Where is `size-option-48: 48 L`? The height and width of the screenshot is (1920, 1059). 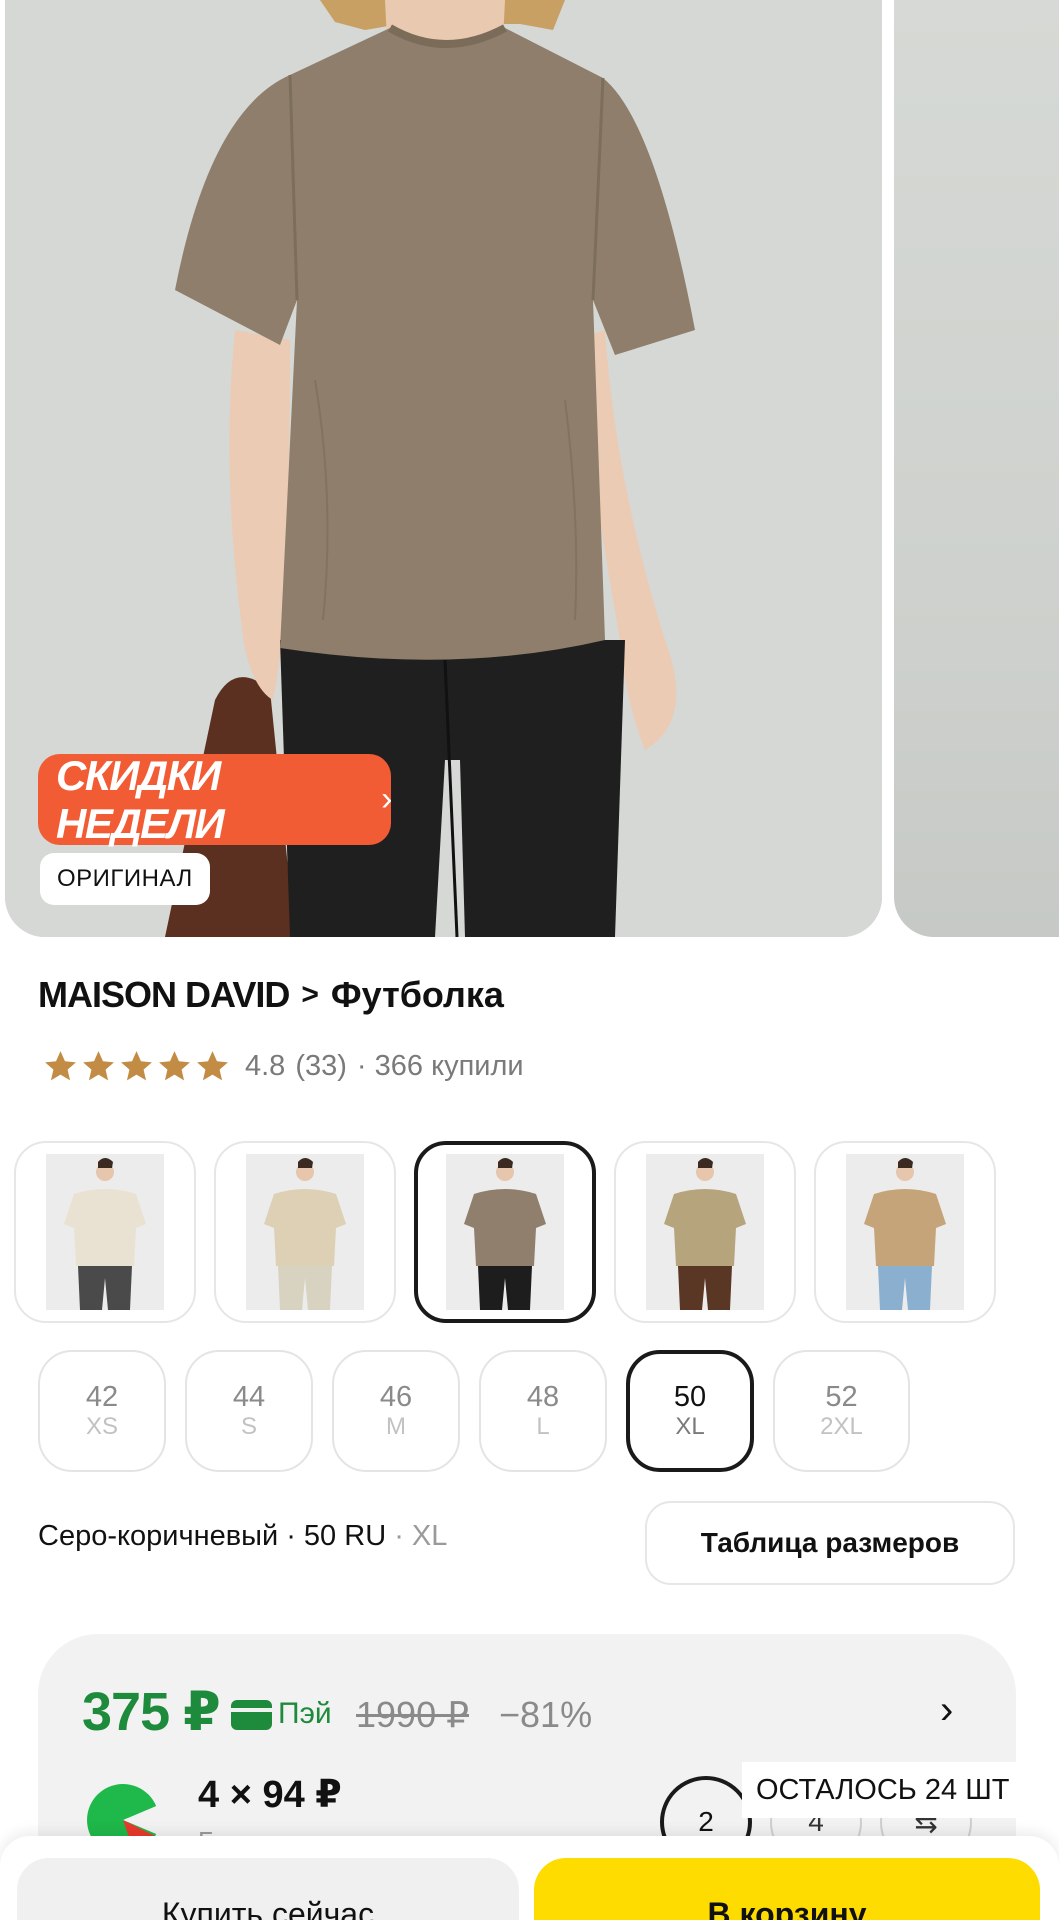
size-option-48: 48 L is located at coordinates (543, 1411).